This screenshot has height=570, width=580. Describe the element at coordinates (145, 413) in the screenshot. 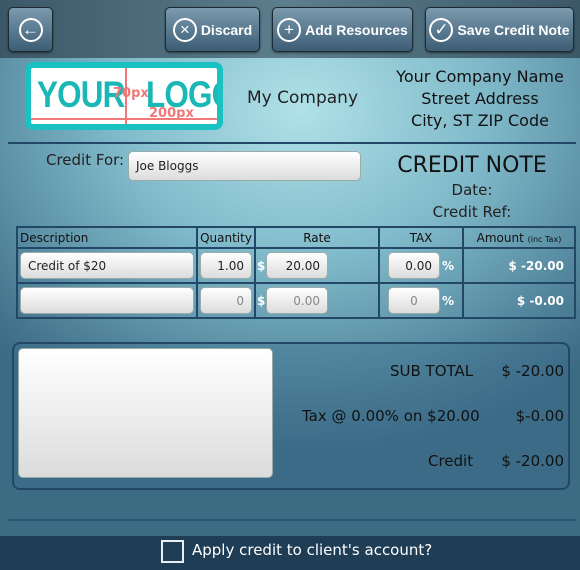

I see `notes-textarea` at that location.